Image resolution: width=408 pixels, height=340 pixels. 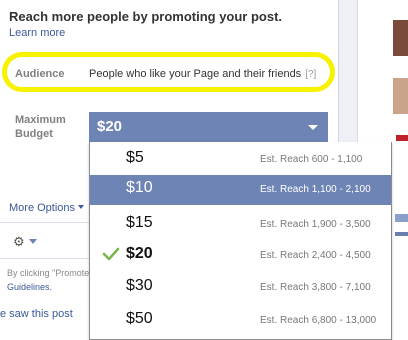 What do you see at coordinates (315, 287) in the screenshot?
I see `budget-option-reach: Est. Reach 3,800 - 7,100` at bounding box center [315, 287].